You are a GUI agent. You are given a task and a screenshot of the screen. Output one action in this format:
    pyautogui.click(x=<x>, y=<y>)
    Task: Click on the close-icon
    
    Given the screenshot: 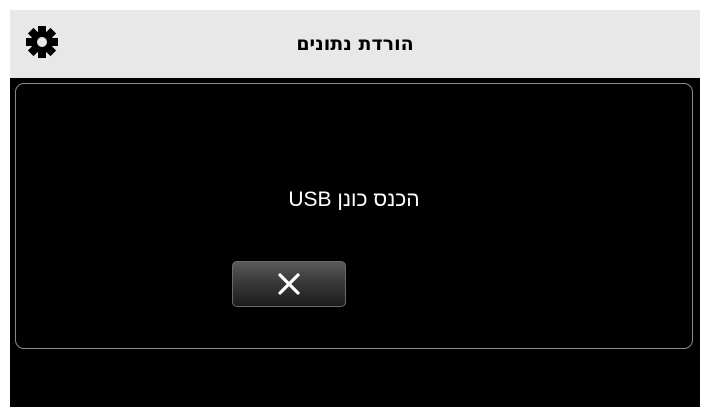 What is the action you would take?
    pyautogui.click(x=289, y=284)
    